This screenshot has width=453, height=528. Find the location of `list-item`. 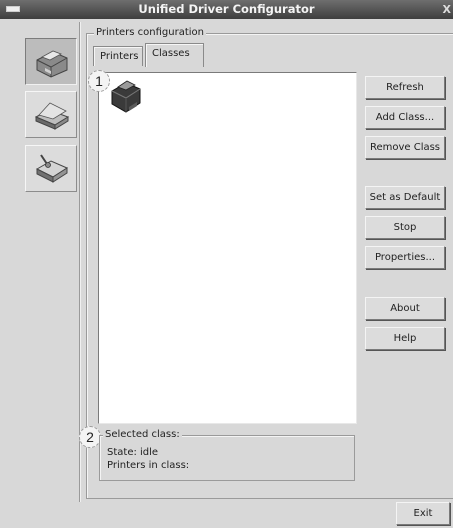

list-item is located at coordinates (126, 96).